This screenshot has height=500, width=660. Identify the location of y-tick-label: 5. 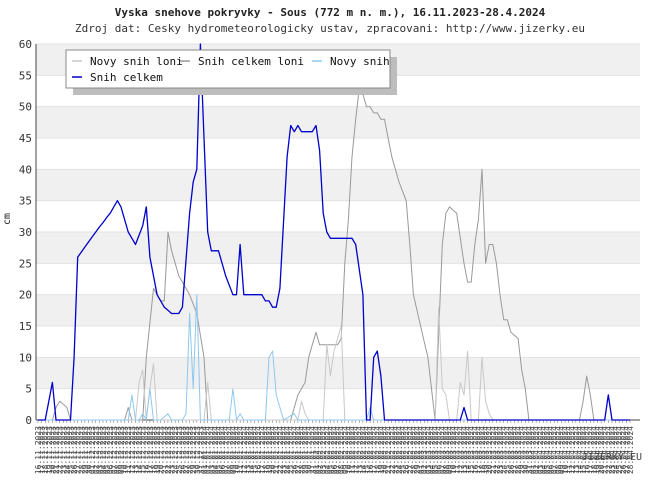
(28, 389).